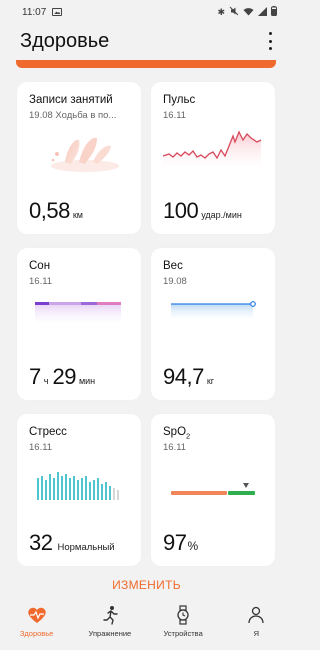 The height and width of the screenshot is (650, 320). Describe the element at coordinates (36, 633) in the screenshot. I see `nav-label: Здоровье` at that location.